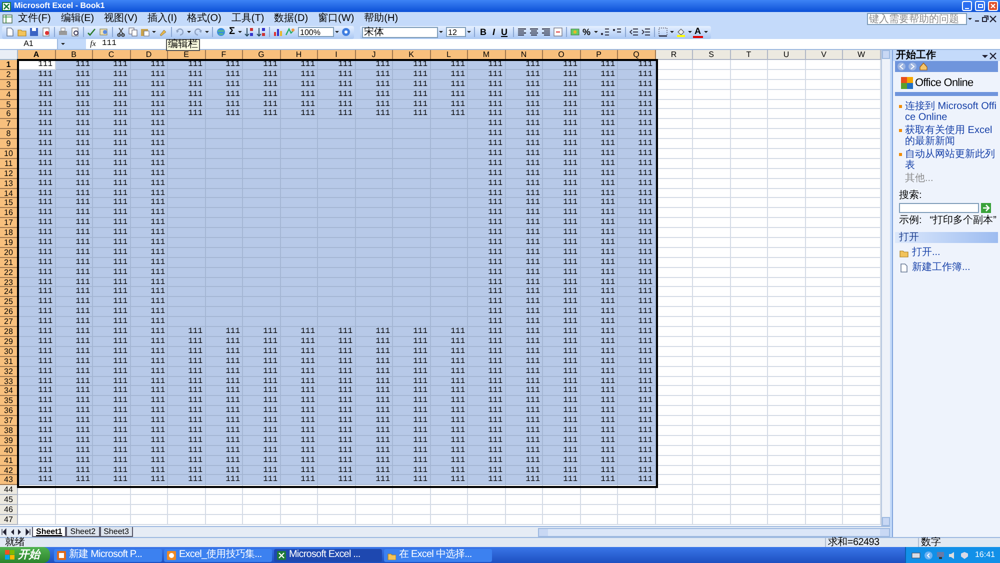  What do you see at coordinates (633, 32) in the screenshot?
I see `outdent-icon` at bounding box center [633, 32].